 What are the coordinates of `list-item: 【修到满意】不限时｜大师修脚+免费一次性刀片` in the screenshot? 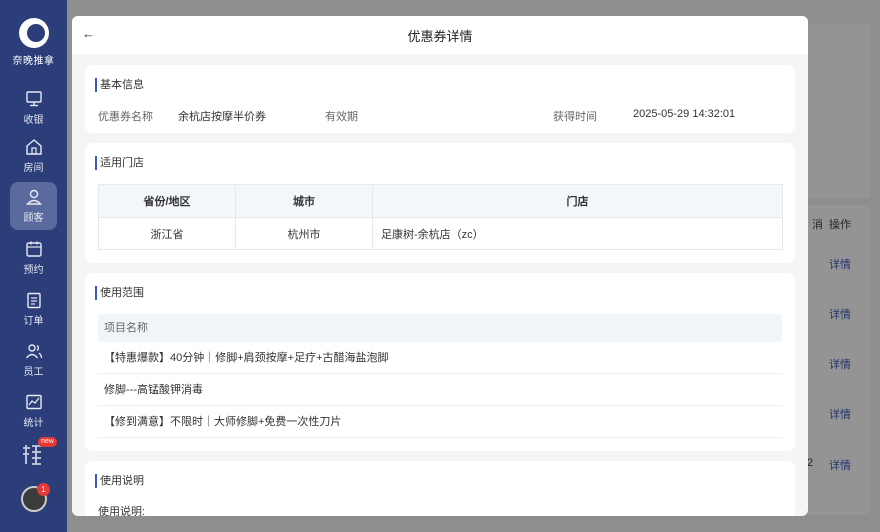 It's located at (440, 422).